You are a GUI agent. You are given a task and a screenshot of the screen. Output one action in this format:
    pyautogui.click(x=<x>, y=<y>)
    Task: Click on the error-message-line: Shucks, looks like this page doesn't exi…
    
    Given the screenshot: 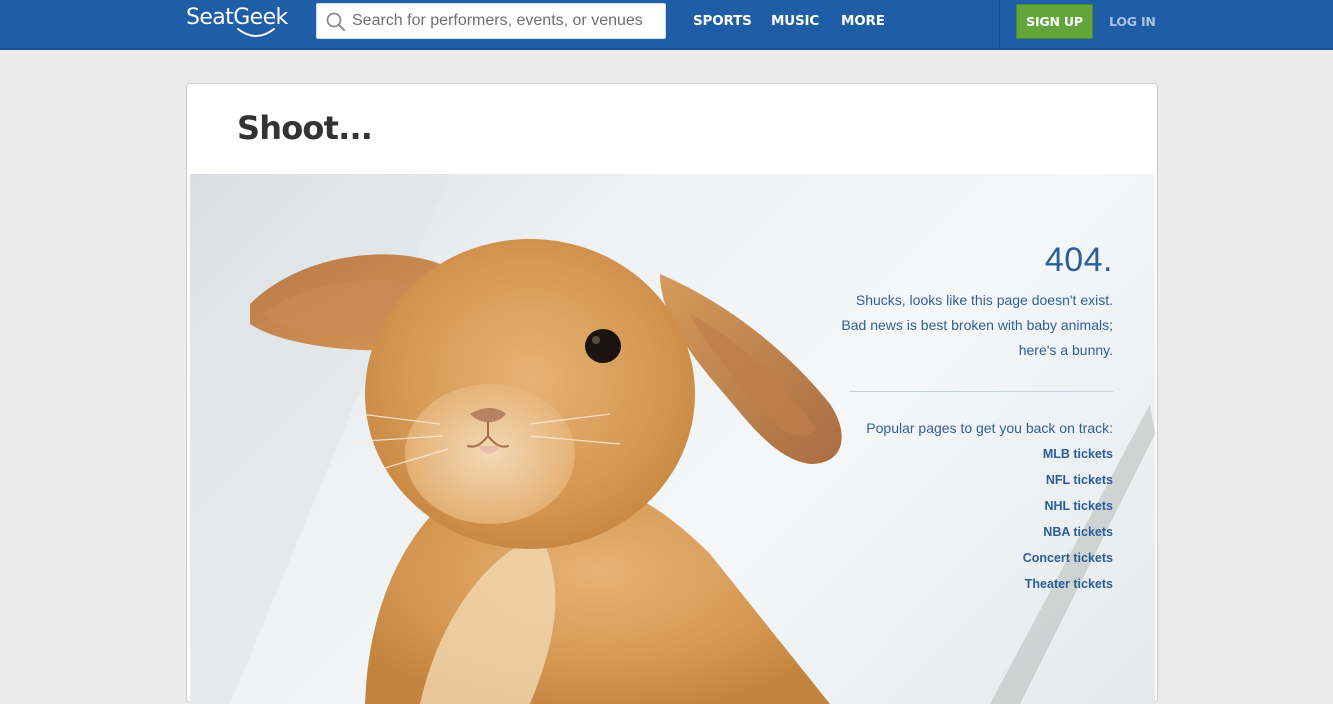 What is the action you would take?
    pyautogui.click(x=984, y=300)
    